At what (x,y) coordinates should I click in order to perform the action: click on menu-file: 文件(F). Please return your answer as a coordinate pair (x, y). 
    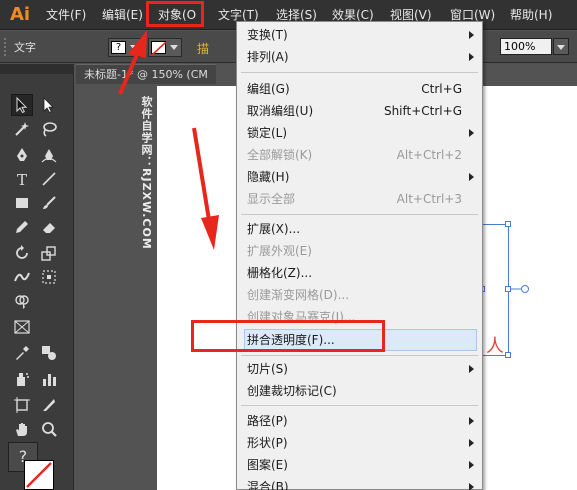
    Looking at the image, I should click on (66, 15).